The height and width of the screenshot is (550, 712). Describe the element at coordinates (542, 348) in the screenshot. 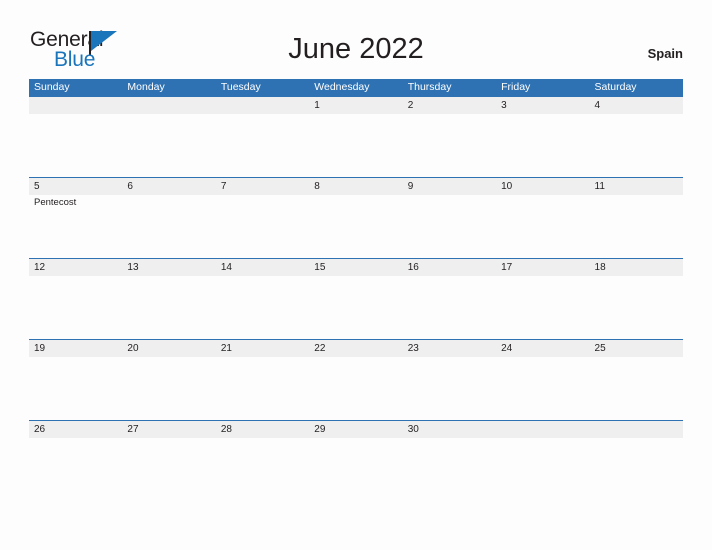

I see `date-number: 24` at that location.